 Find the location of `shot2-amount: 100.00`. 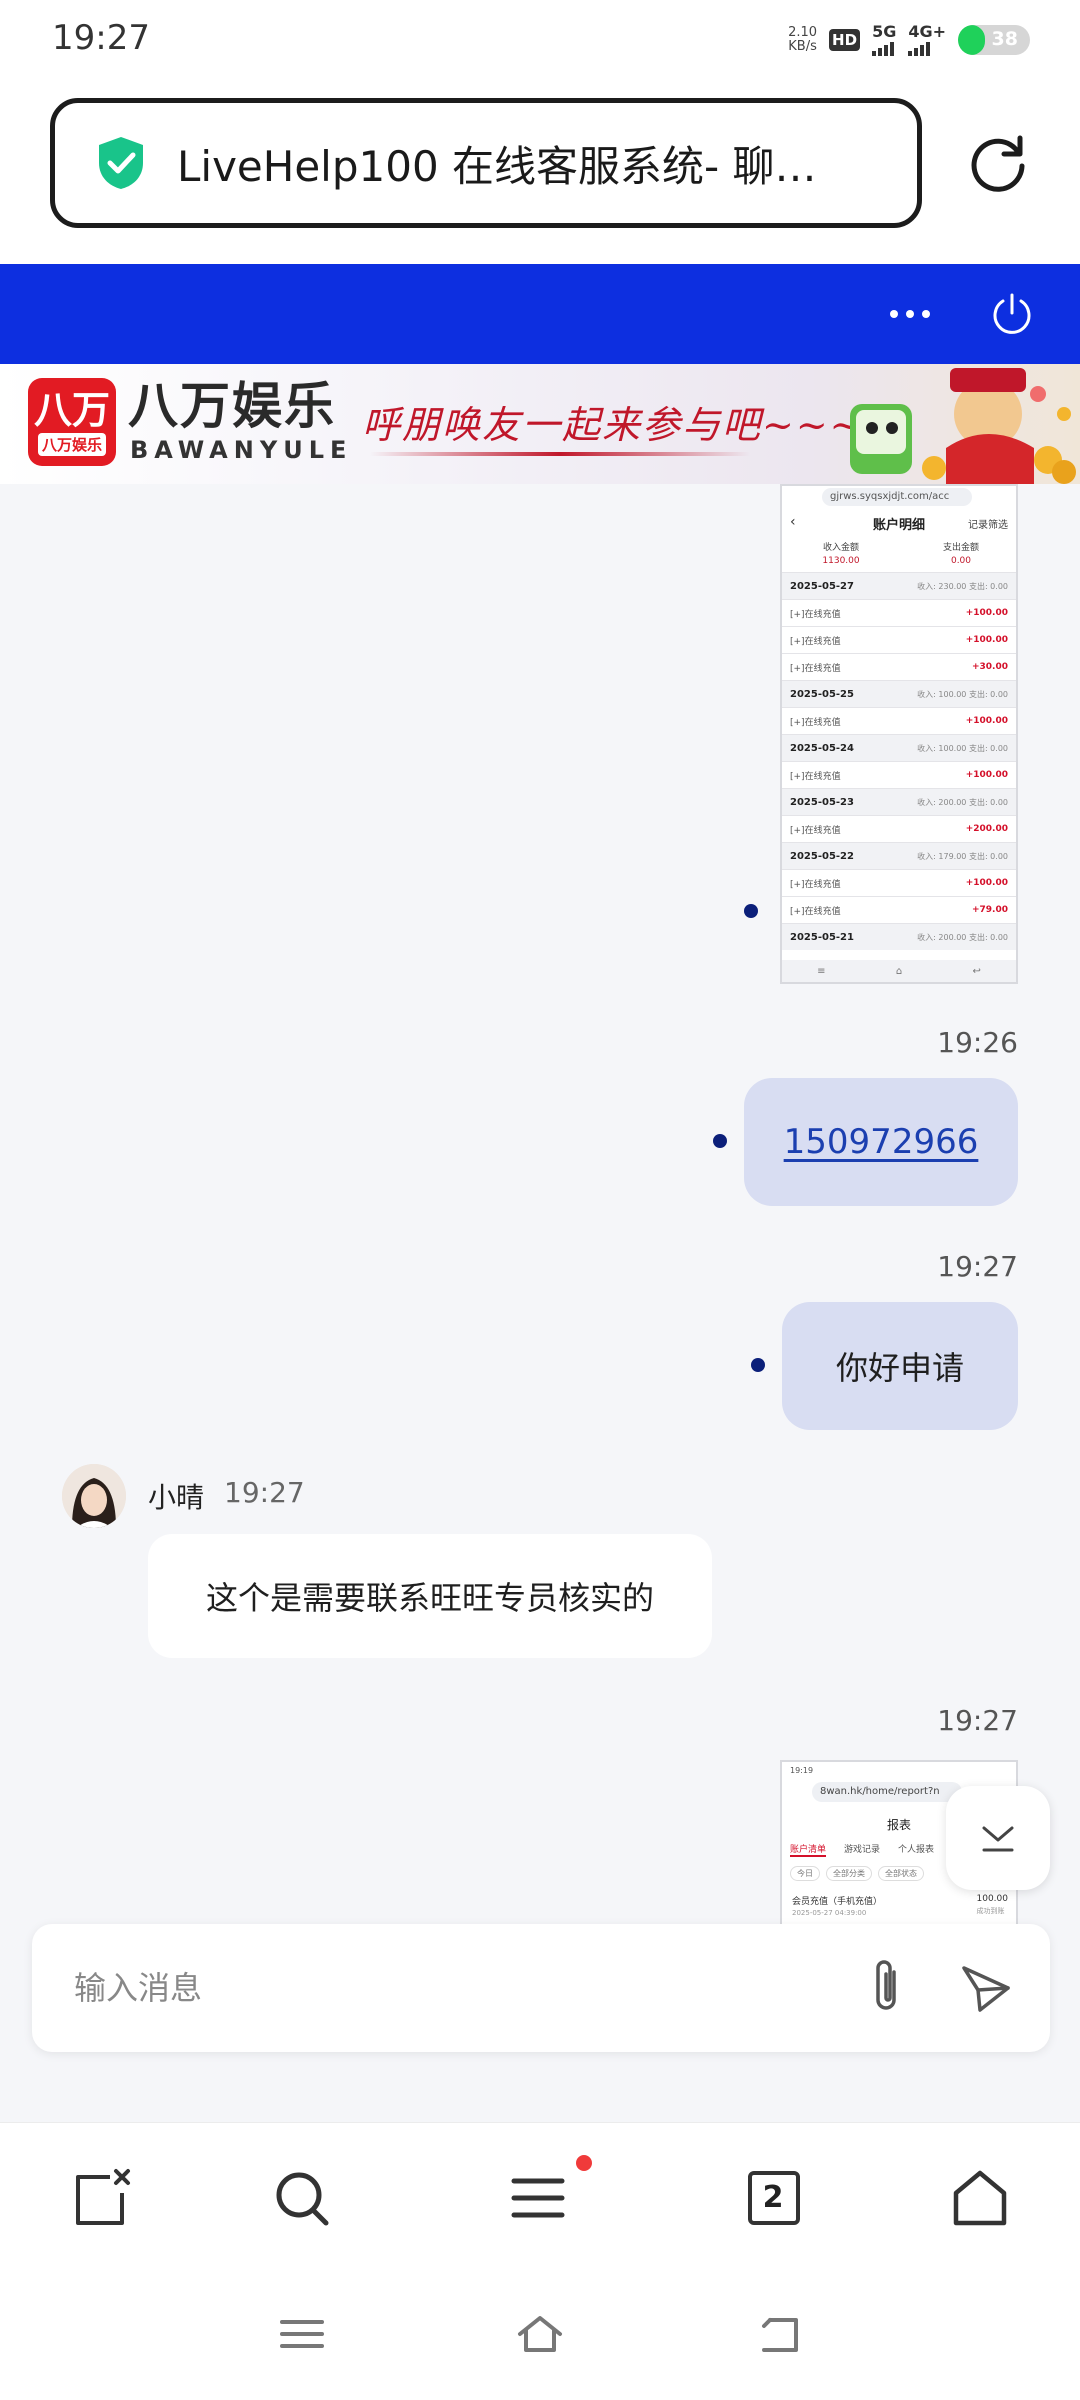

shot2-amount: 100.00 is located at coordinates (992, 1899).